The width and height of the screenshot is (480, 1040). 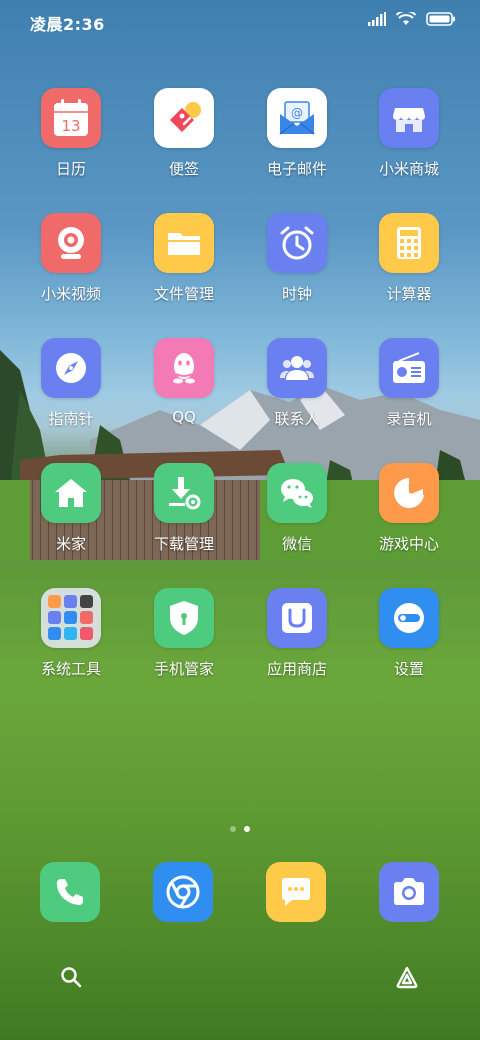 I want to click on game-icon, so click(x=409, y=493).